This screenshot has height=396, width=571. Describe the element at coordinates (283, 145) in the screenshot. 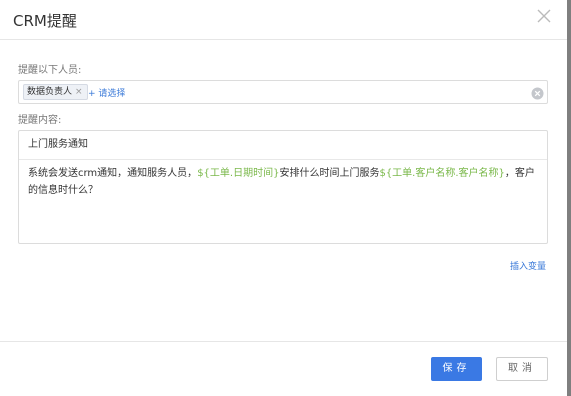

I see `subject-field: 上门服务通知` at that location.